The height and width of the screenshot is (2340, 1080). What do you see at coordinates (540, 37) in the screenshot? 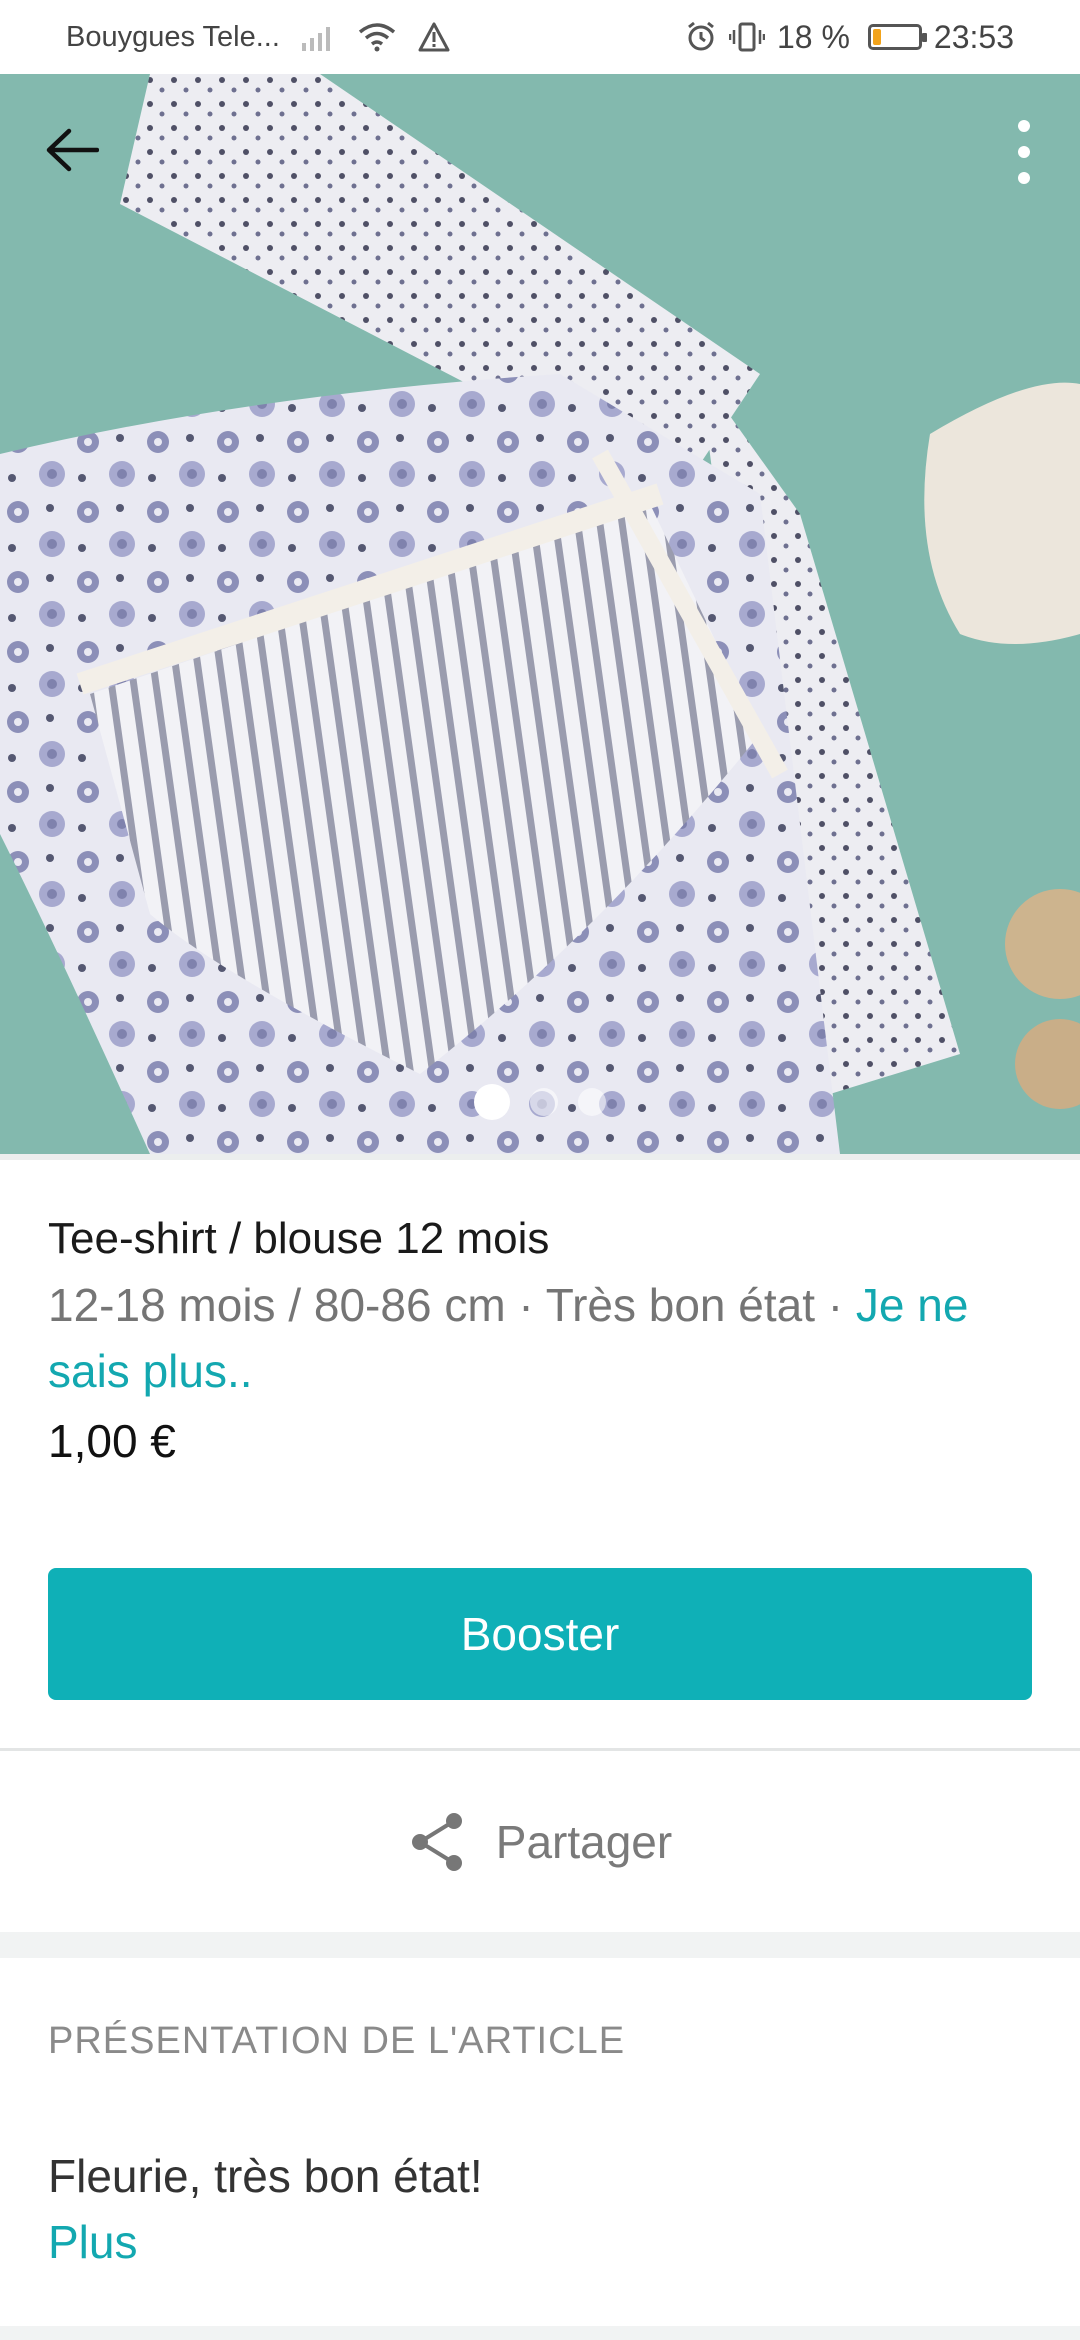
I see `status-bar: Bouygues Tele... 18 % 23:53` at bounding box center [540, 37].